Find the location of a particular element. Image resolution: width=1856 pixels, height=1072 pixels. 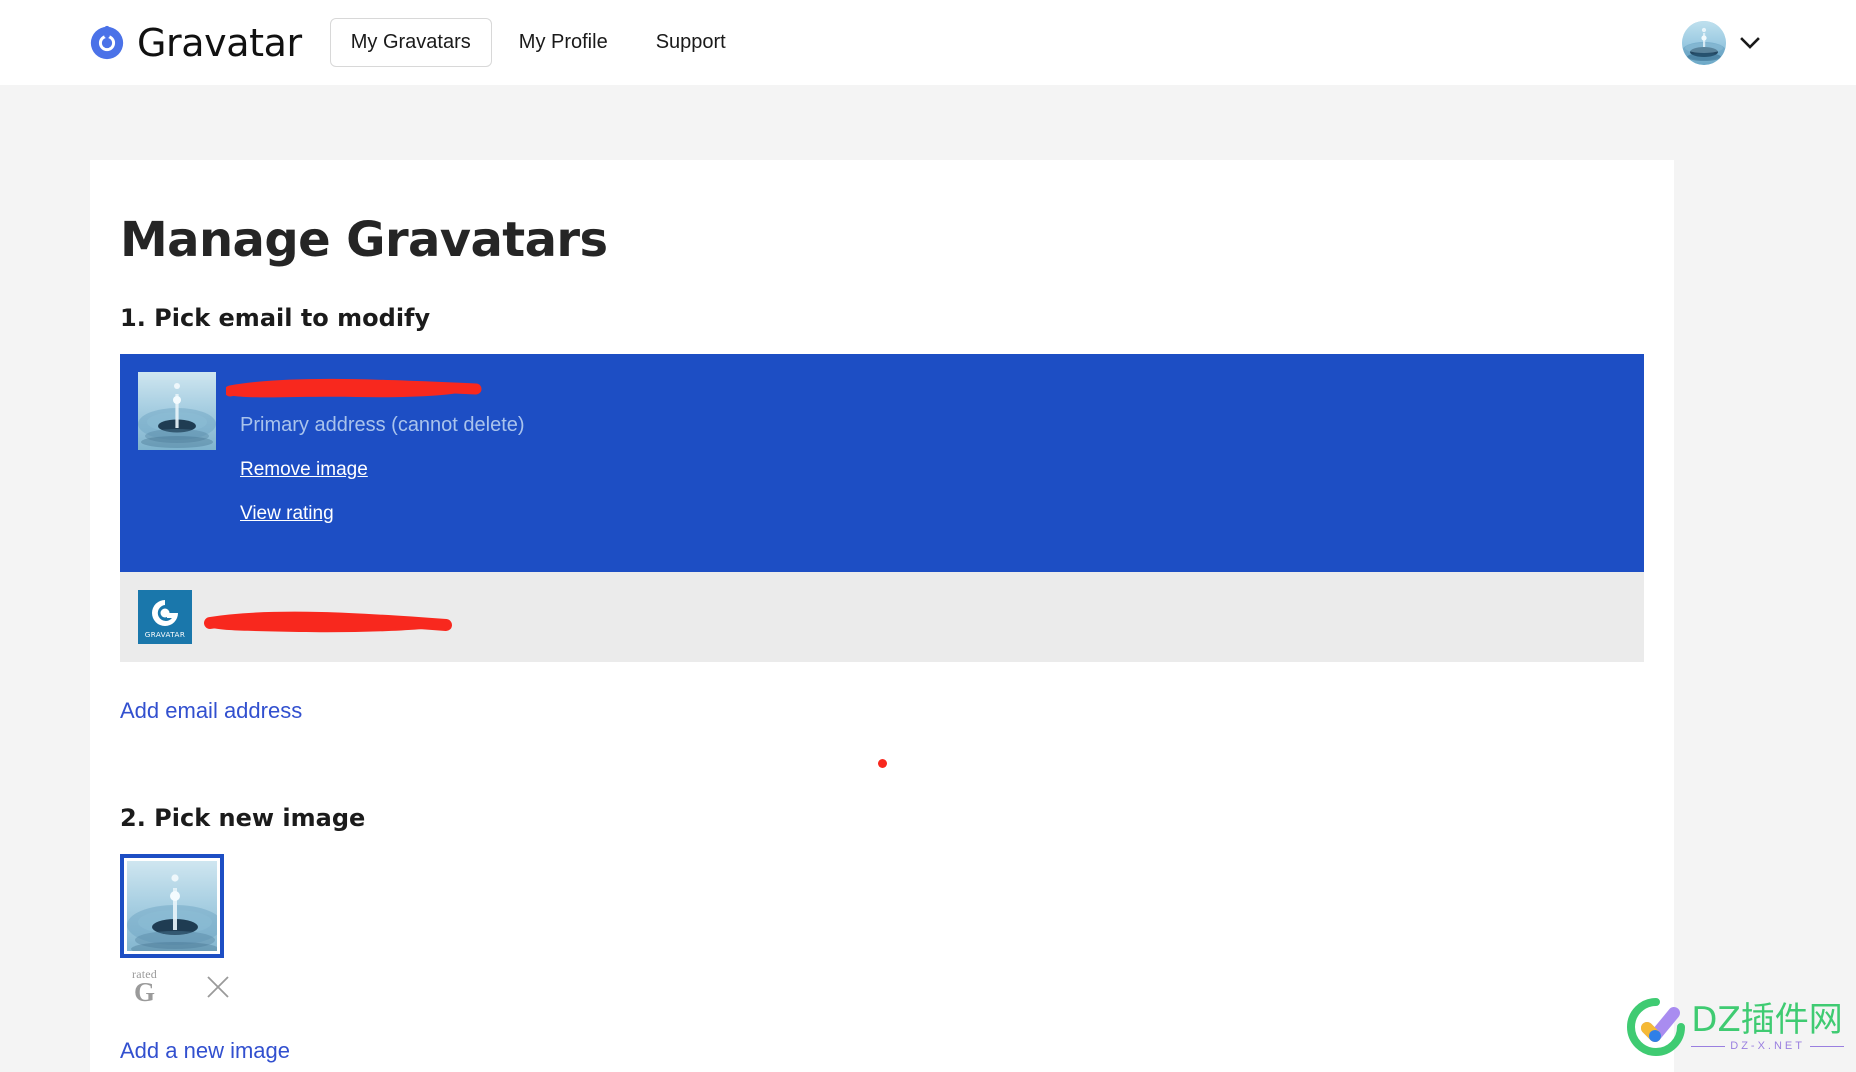

email-avatar-thumb is located at coordinates (177, 411).